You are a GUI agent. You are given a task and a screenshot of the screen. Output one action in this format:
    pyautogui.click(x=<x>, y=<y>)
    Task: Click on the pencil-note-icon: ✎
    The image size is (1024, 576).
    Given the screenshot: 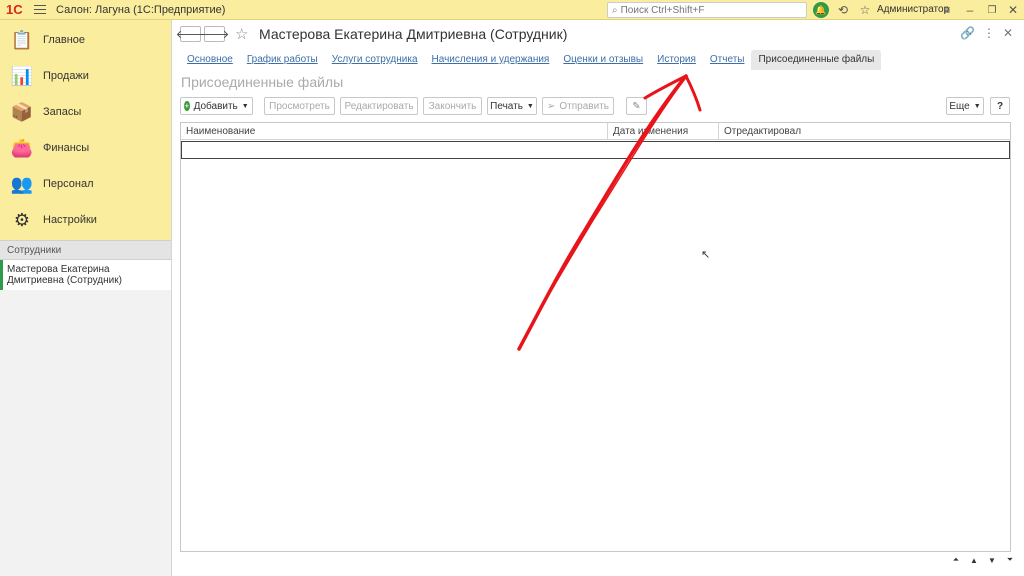 What is the action you would take?
    pyautogui.click(x=636, y=106)
    